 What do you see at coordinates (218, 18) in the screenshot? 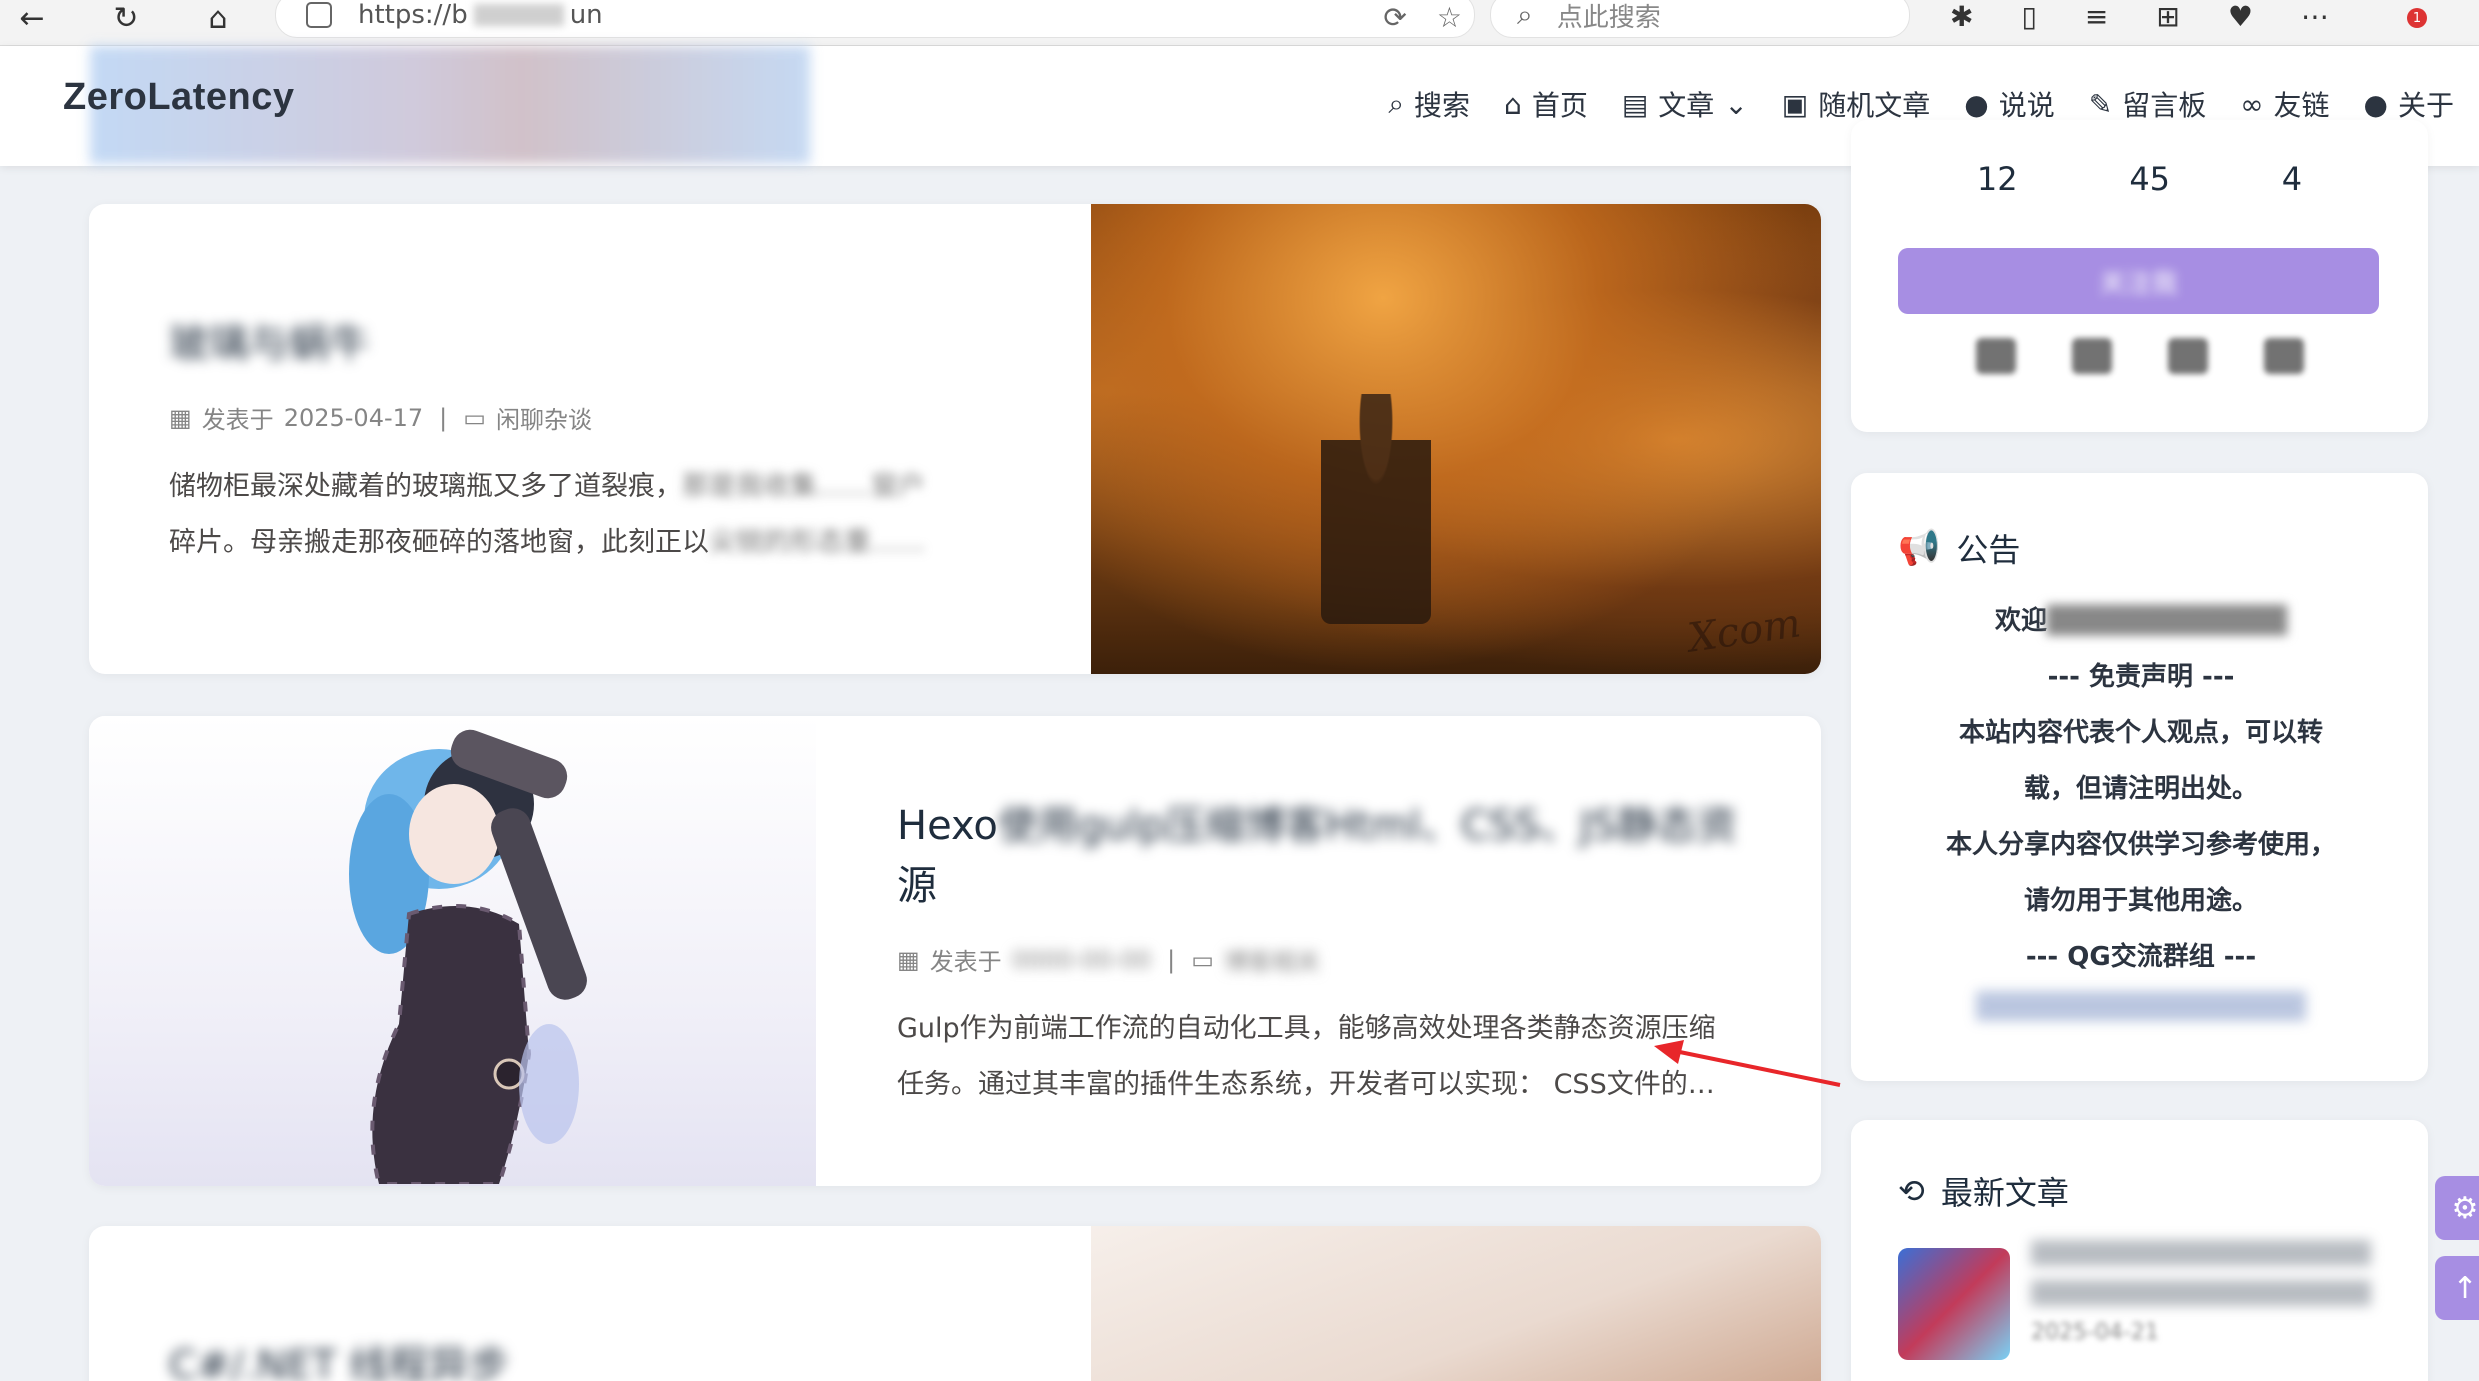
I see `home-button-icon: ⌂` at bounding box center [218, 18].